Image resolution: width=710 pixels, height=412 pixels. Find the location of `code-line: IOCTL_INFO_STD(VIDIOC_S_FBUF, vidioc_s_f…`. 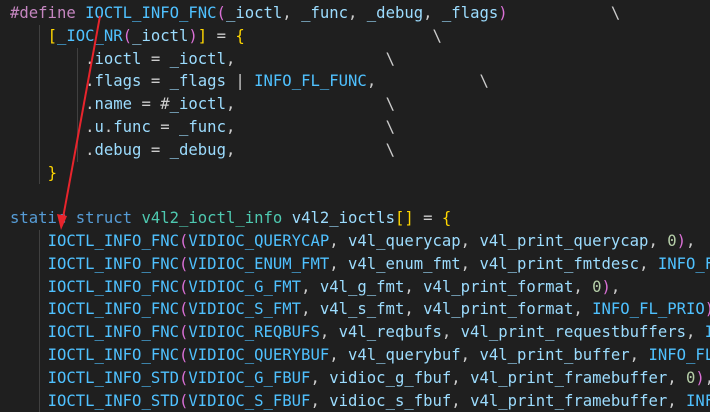

code-line: IOCTL_INFO_STD(VIDIOC_S_FBUF, vidioc_s_f… is located at coordinates (360, 401).